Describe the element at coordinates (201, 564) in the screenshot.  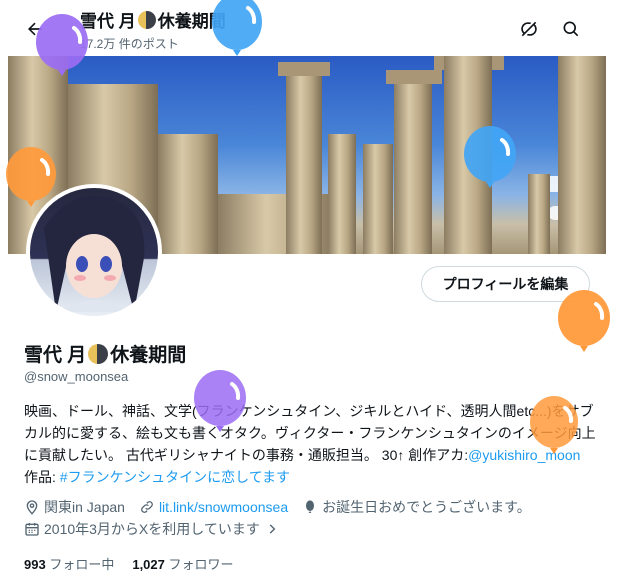
I see `followers-label: フォロワー` at that location.